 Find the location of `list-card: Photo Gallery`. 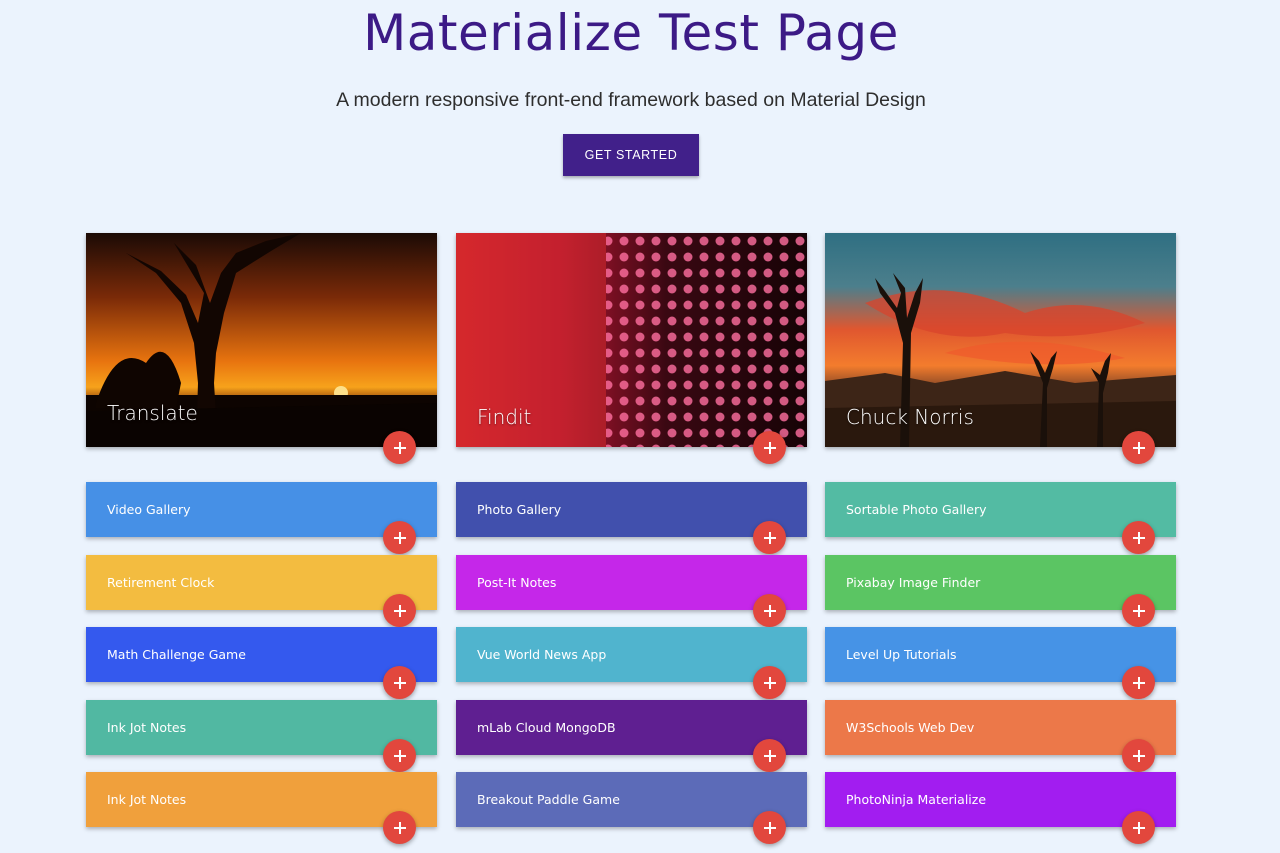

list-card: Photo Gallery is located at coordinates (631, 518).